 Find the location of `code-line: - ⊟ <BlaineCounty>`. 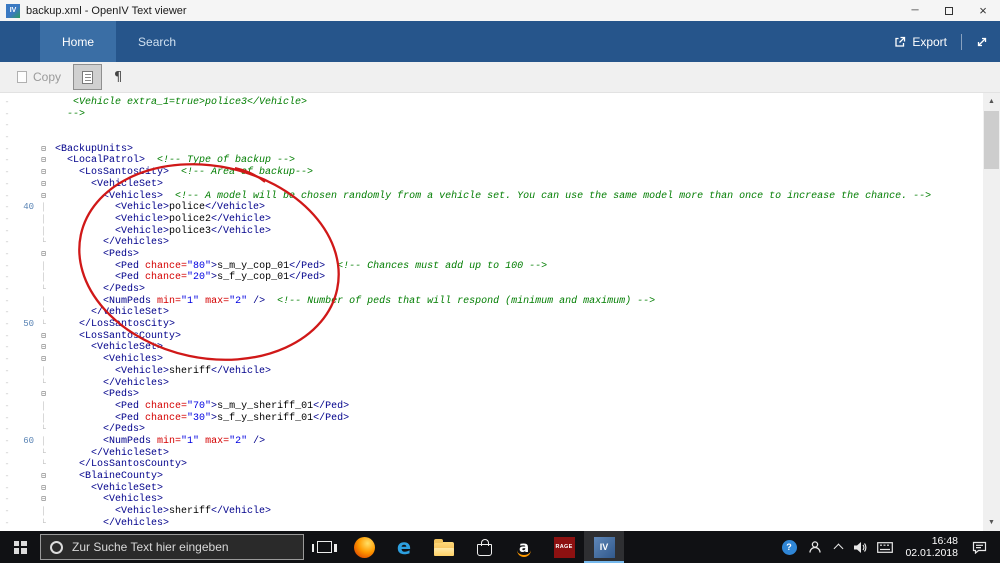

code-line: - ⊟ <BlaineCounty> is located at coordinates (491, 477).